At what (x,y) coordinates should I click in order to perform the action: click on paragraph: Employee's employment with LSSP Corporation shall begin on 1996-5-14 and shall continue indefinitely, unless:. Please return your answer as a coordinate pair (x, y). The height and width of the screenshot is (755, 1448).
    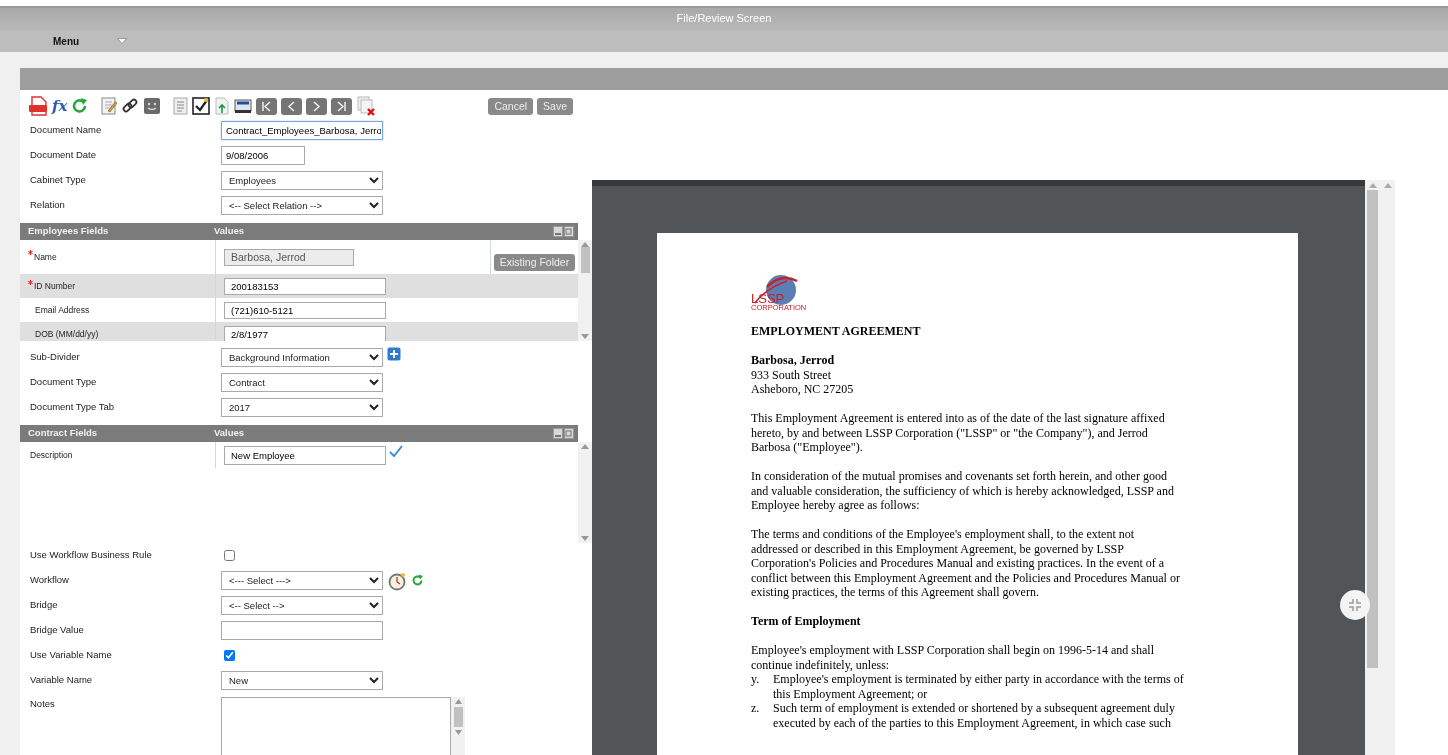
    Looking at the image, I should click on (953, 657).